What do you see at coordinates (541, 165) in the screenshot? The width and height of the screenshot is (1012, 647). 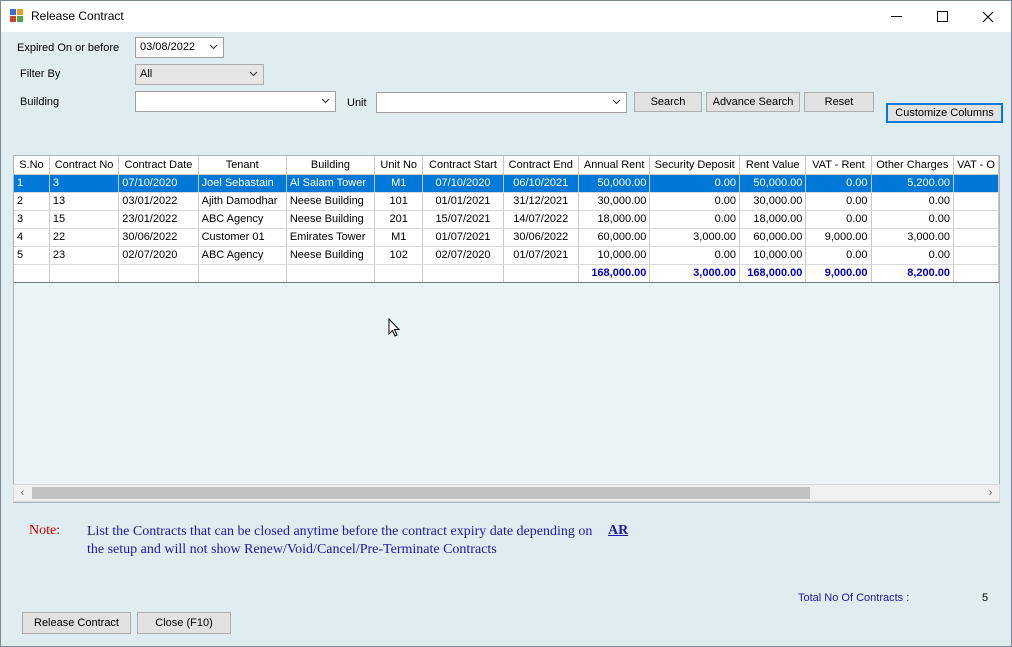 I see `column-header: Contract End` at bounding box center [541, 165].